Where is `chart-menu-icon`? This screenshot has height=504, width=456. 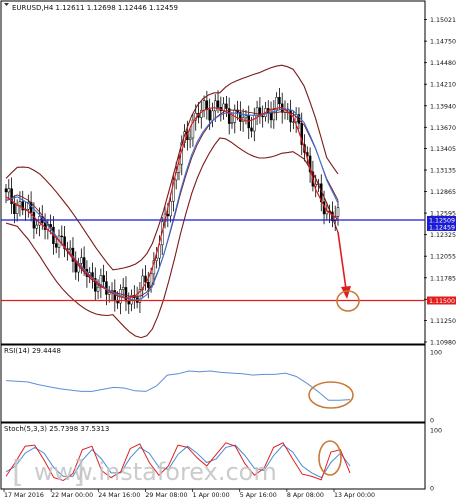 chart-menu-icon is located at coordinates (6, 4).